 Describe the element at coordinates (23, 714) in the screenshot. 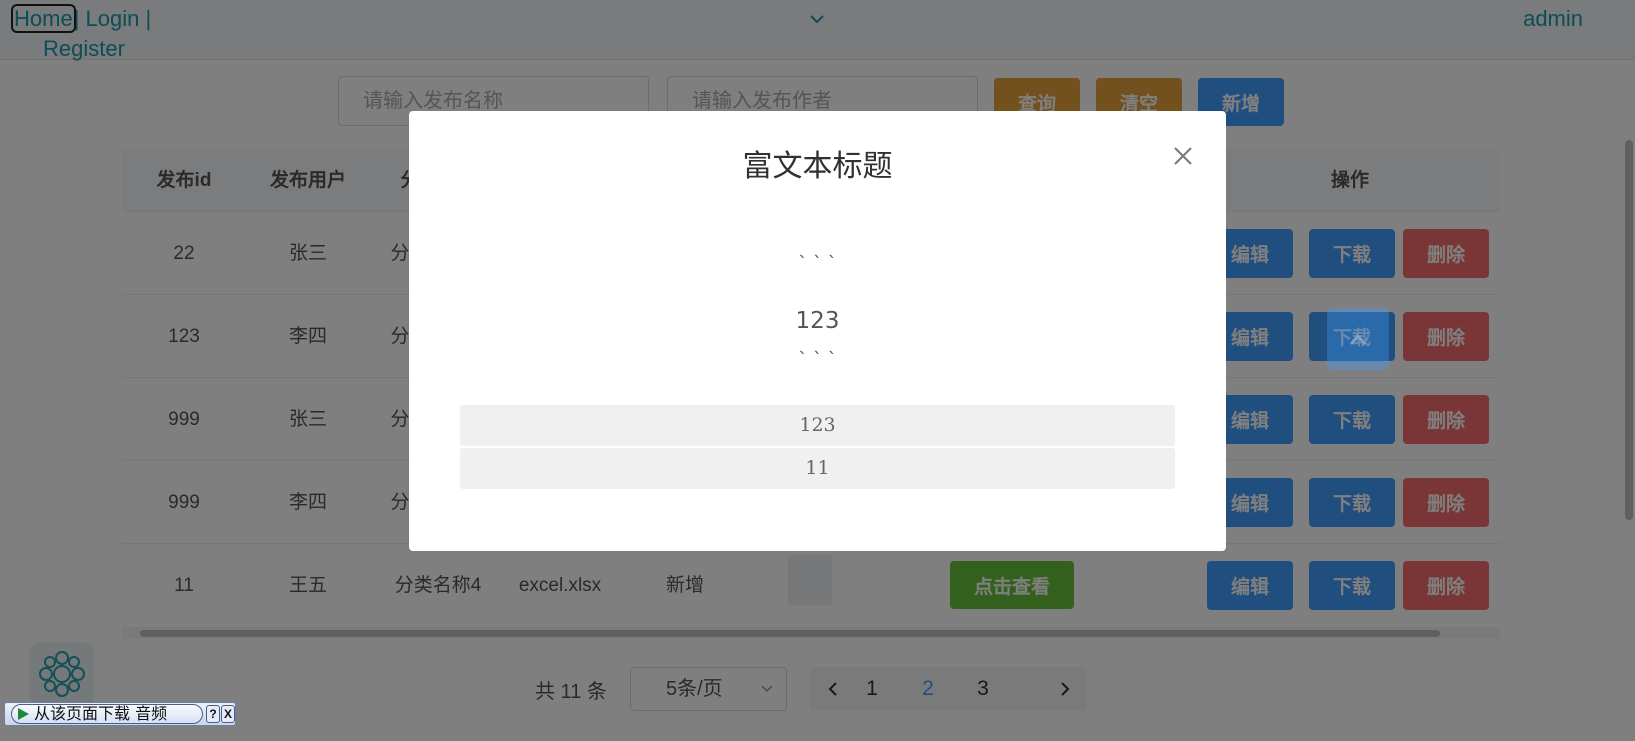

I see `play-icon` at that location.